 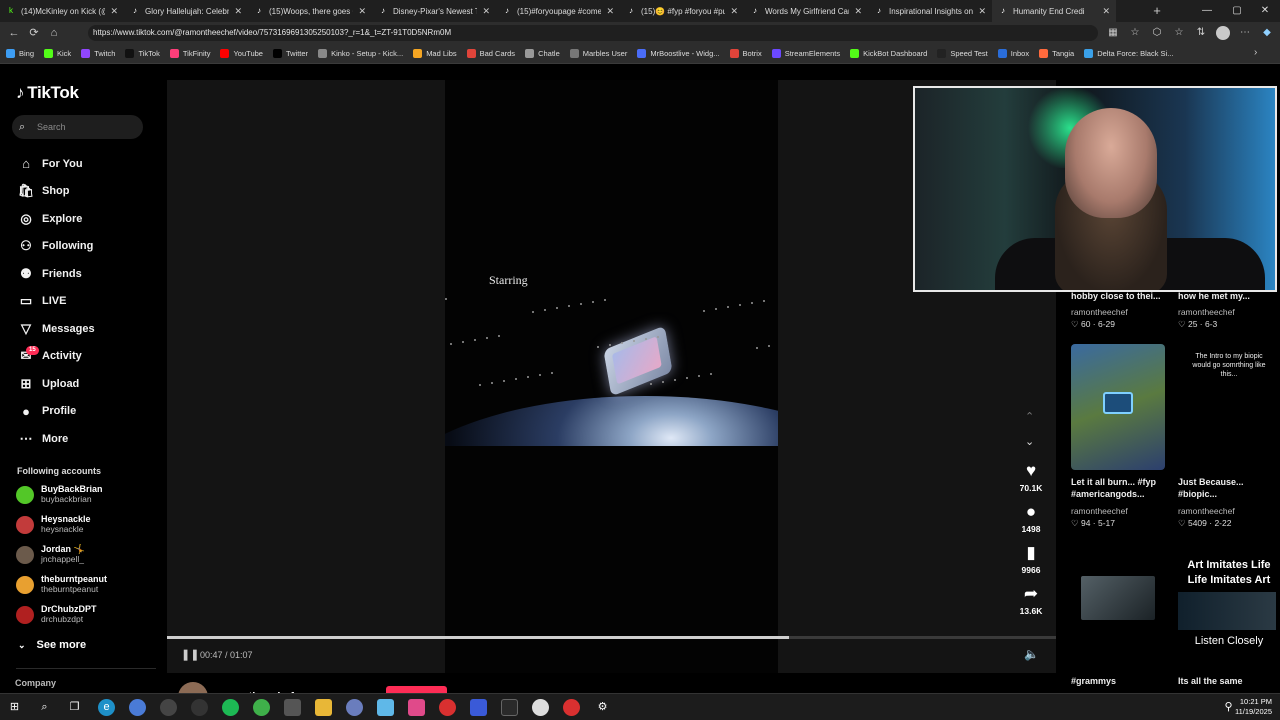 What do you see at coordinates (52, 645) in the screenshot?
I see `see-more-button: ⌄ See more` at bounding box center [52, 645].